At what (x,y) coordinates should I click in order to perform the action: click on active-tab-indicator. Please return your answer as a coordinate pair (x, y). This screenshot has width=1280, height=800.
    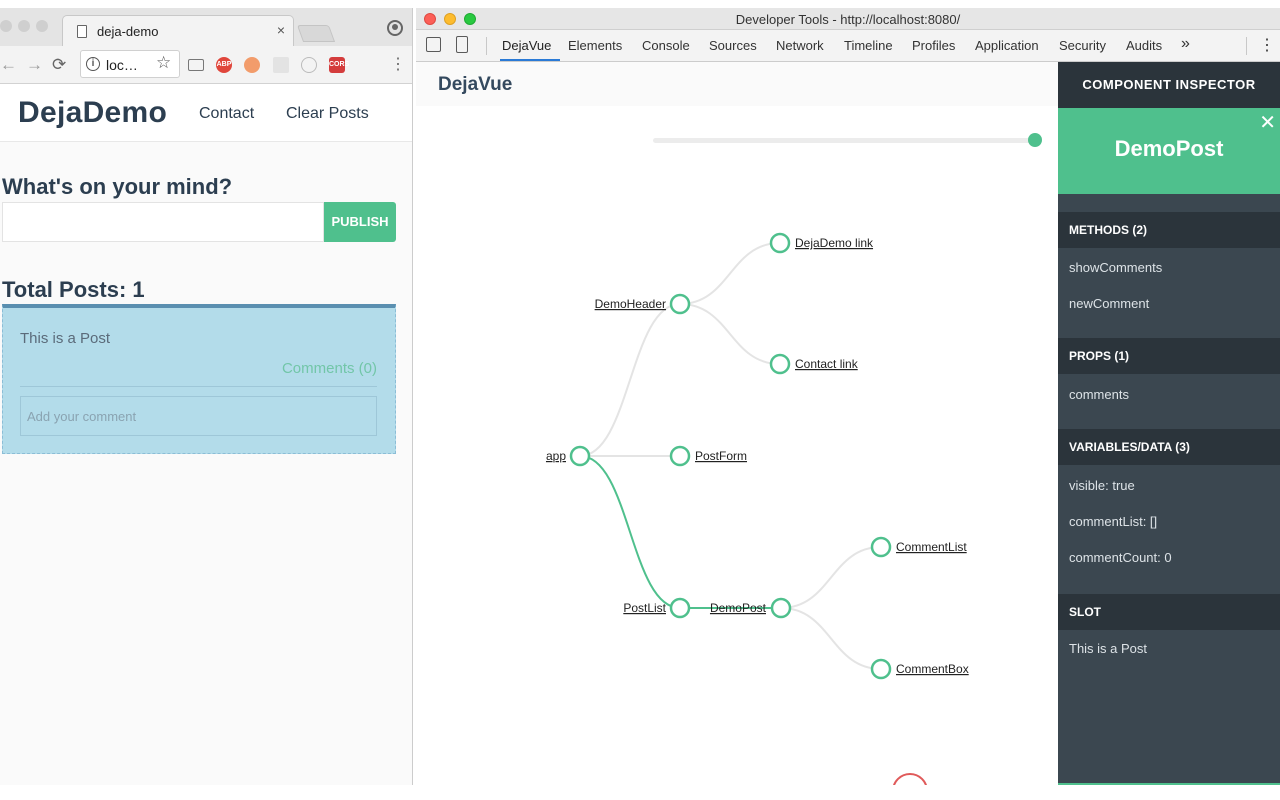
    Looking at the image, I should click on (530, 60).